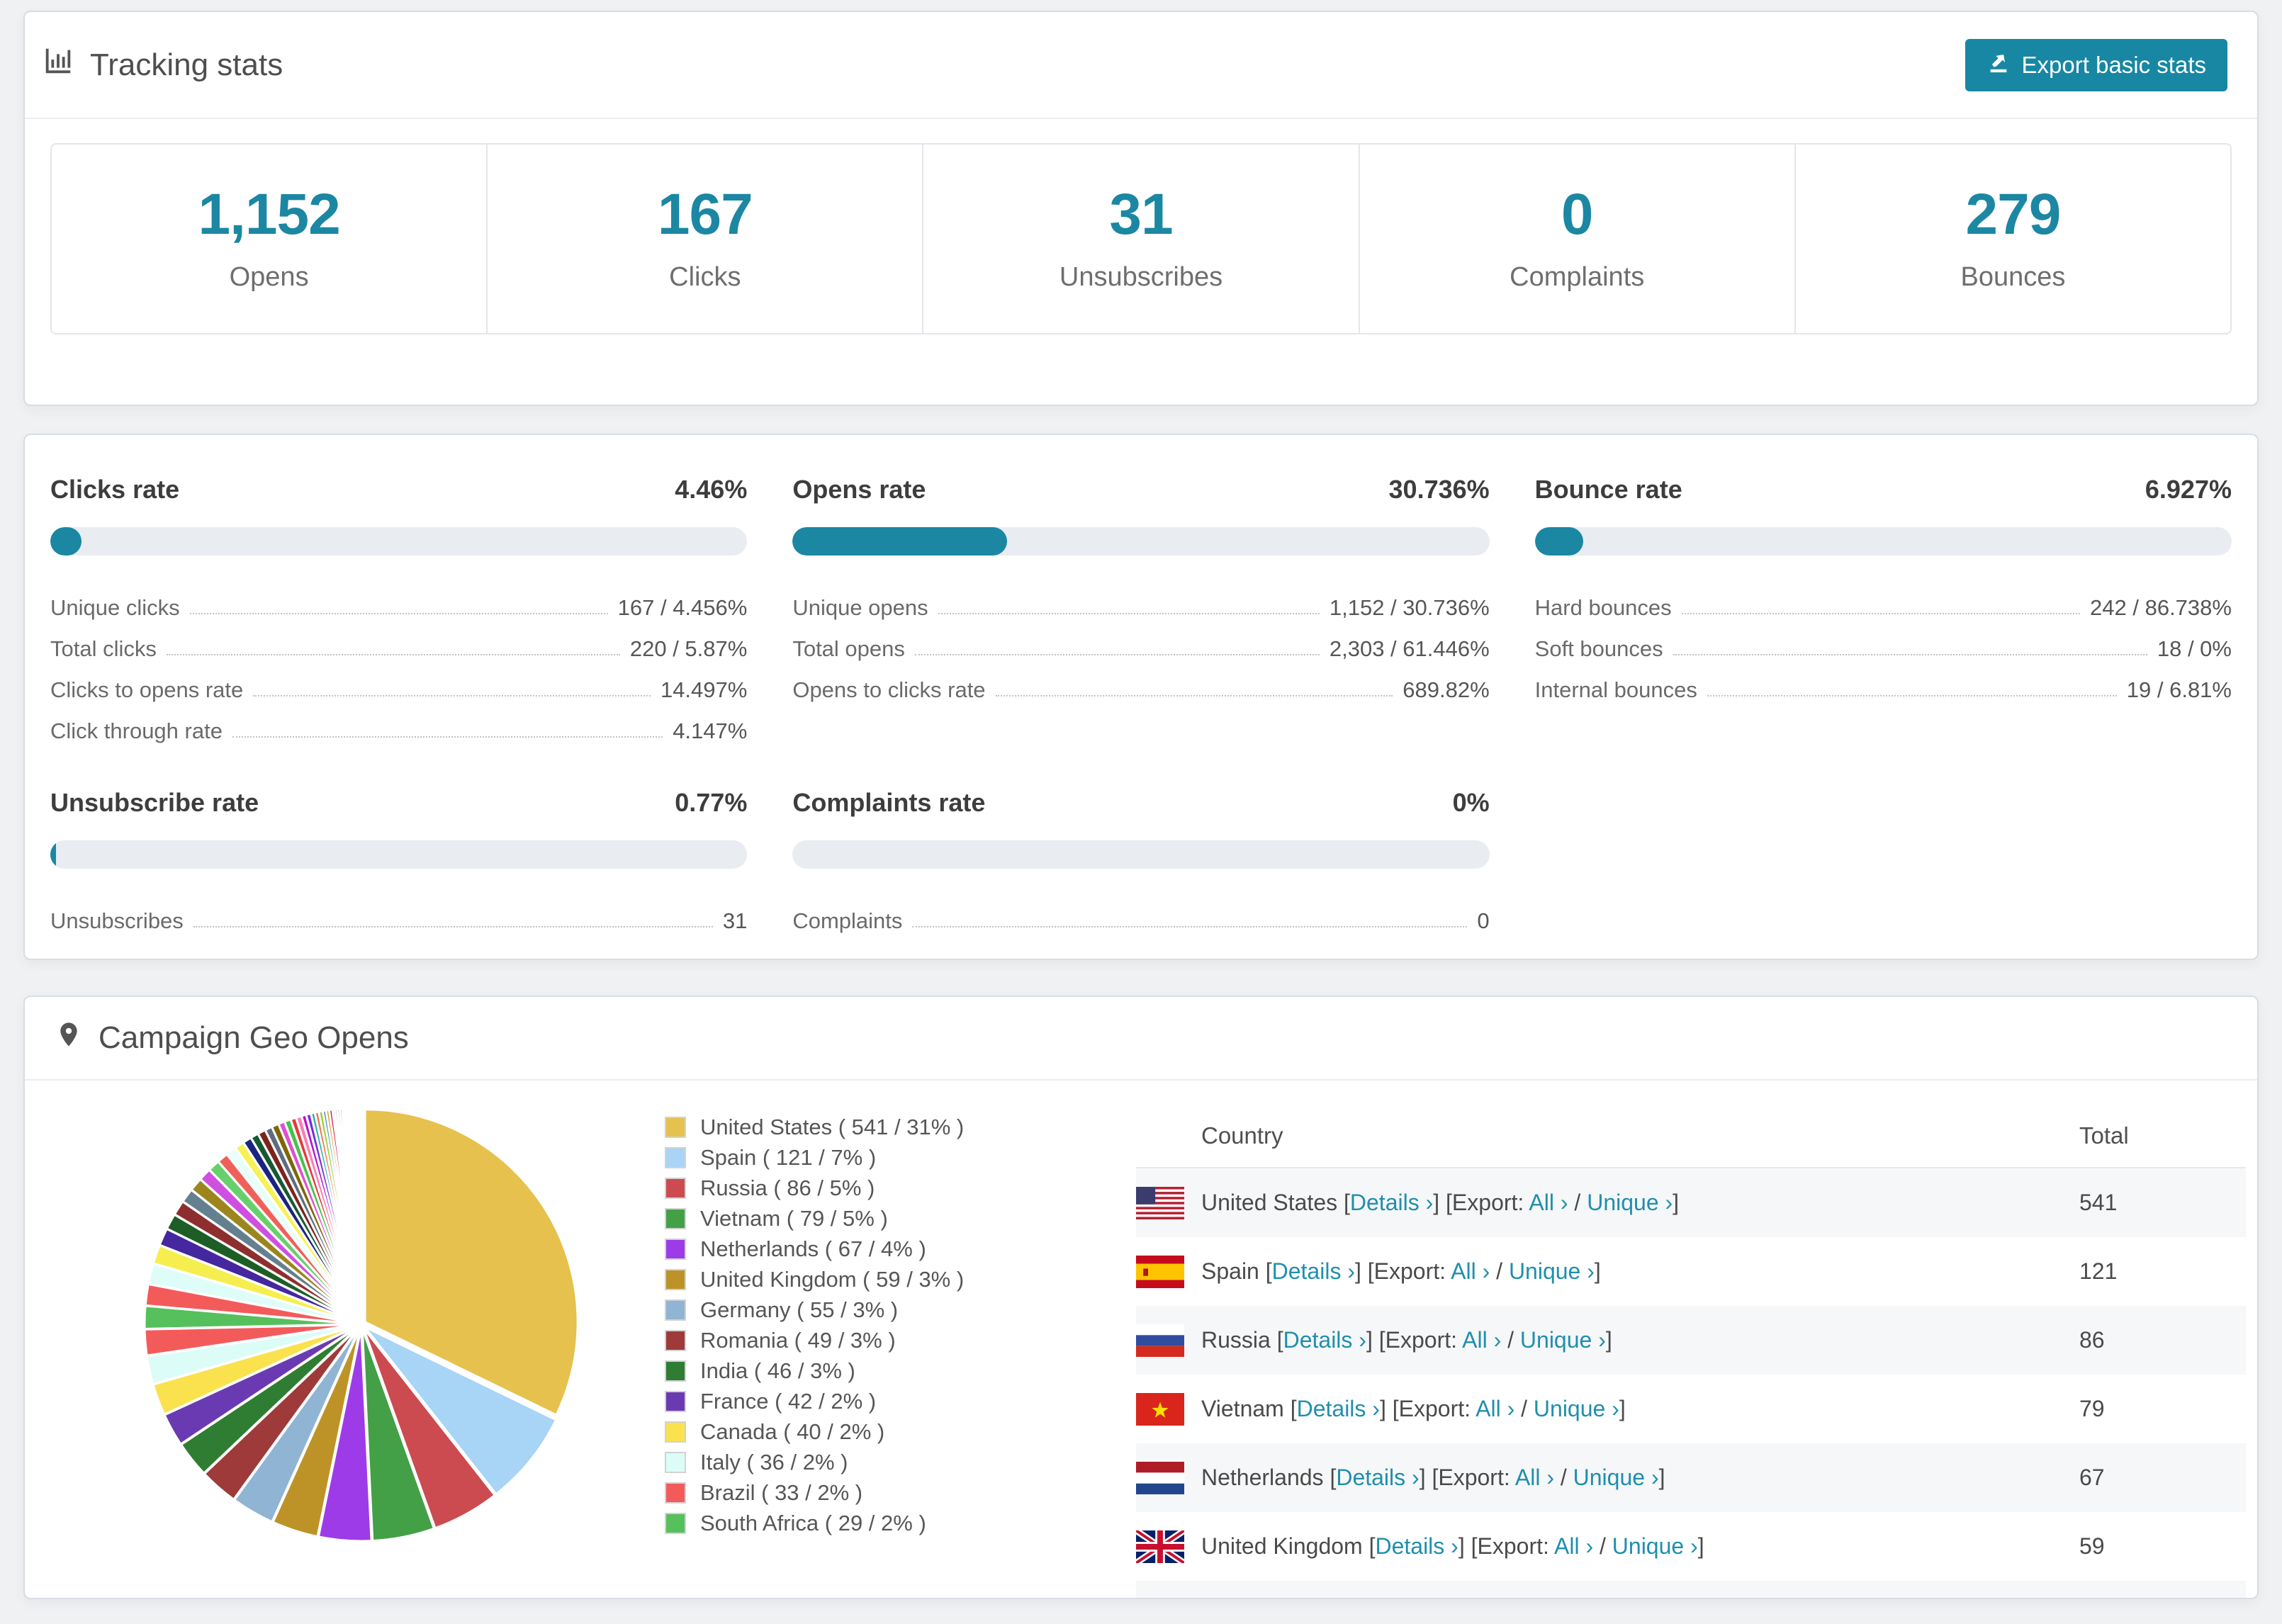  I want to click on tracking-stats-title: Tracking stats, so click(162, 65).